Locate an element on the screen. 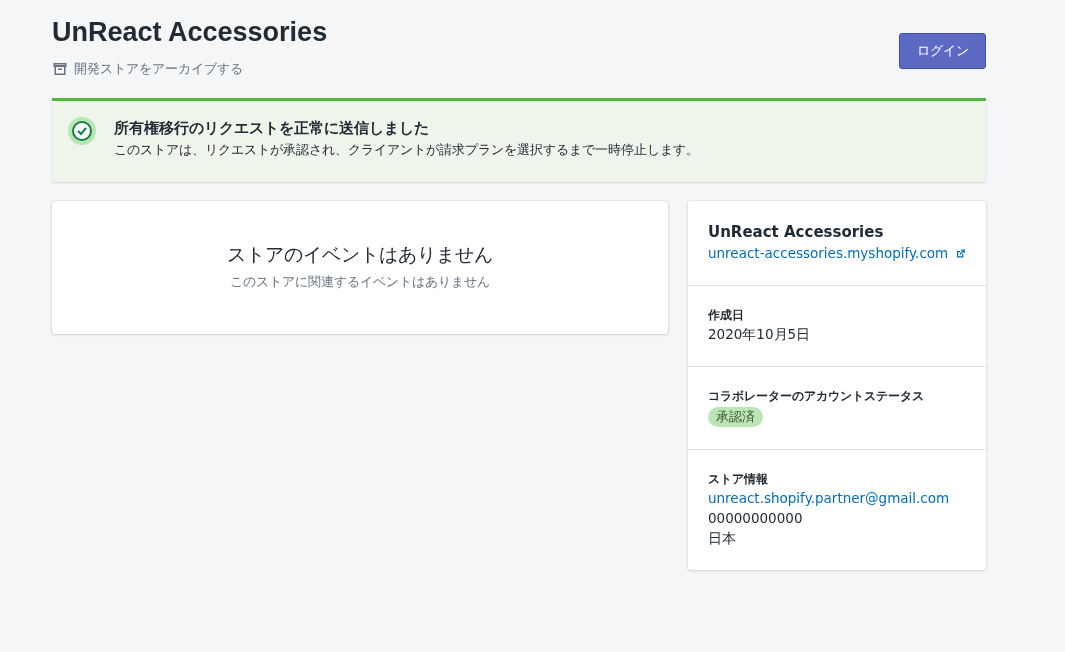 The width and height of the screenshot is (1065, 652). field-label: ストア情報 is located at coordinates (738, 479).